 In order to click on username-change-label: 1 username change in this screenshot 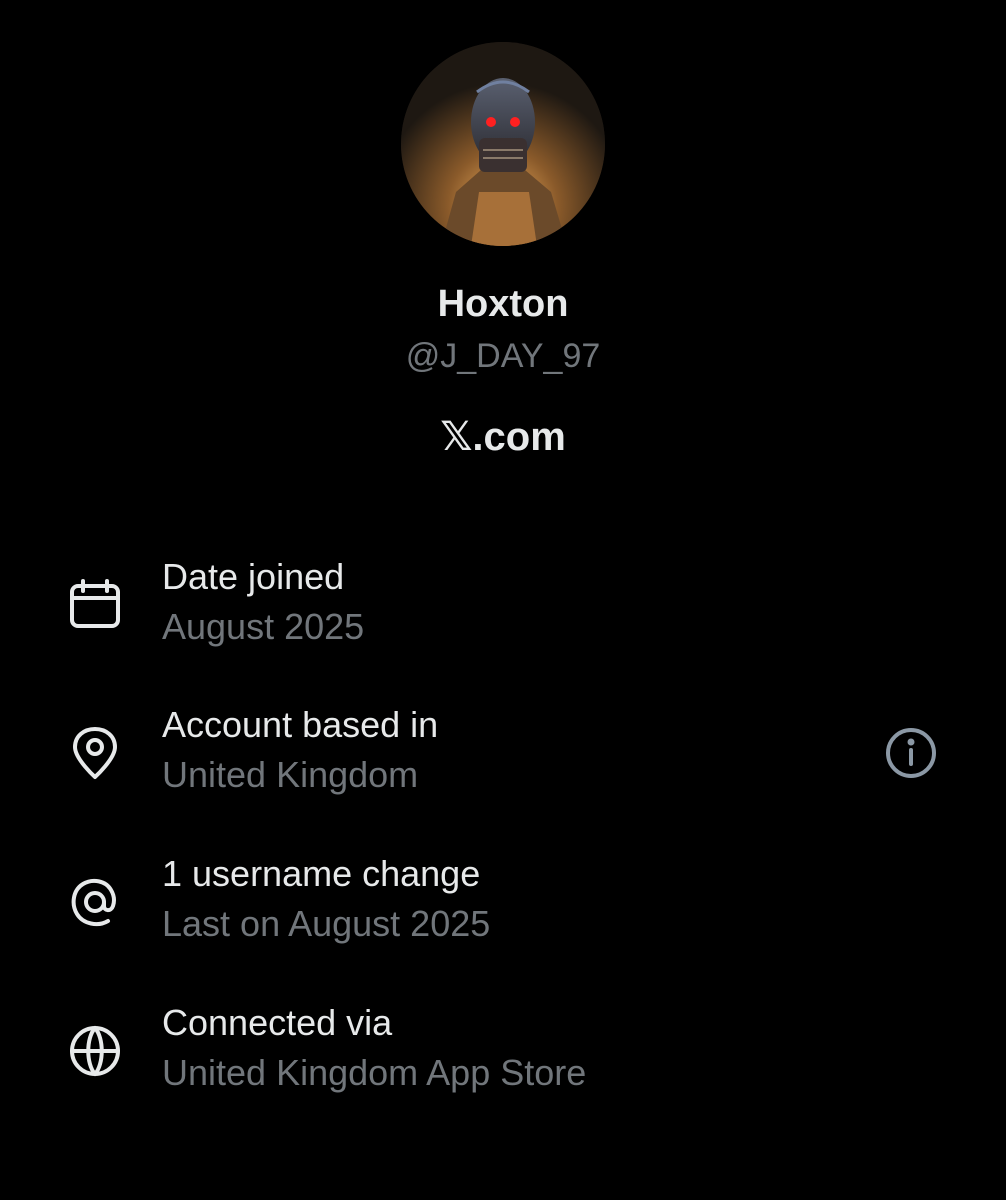, I will do `click(321, 873)`.